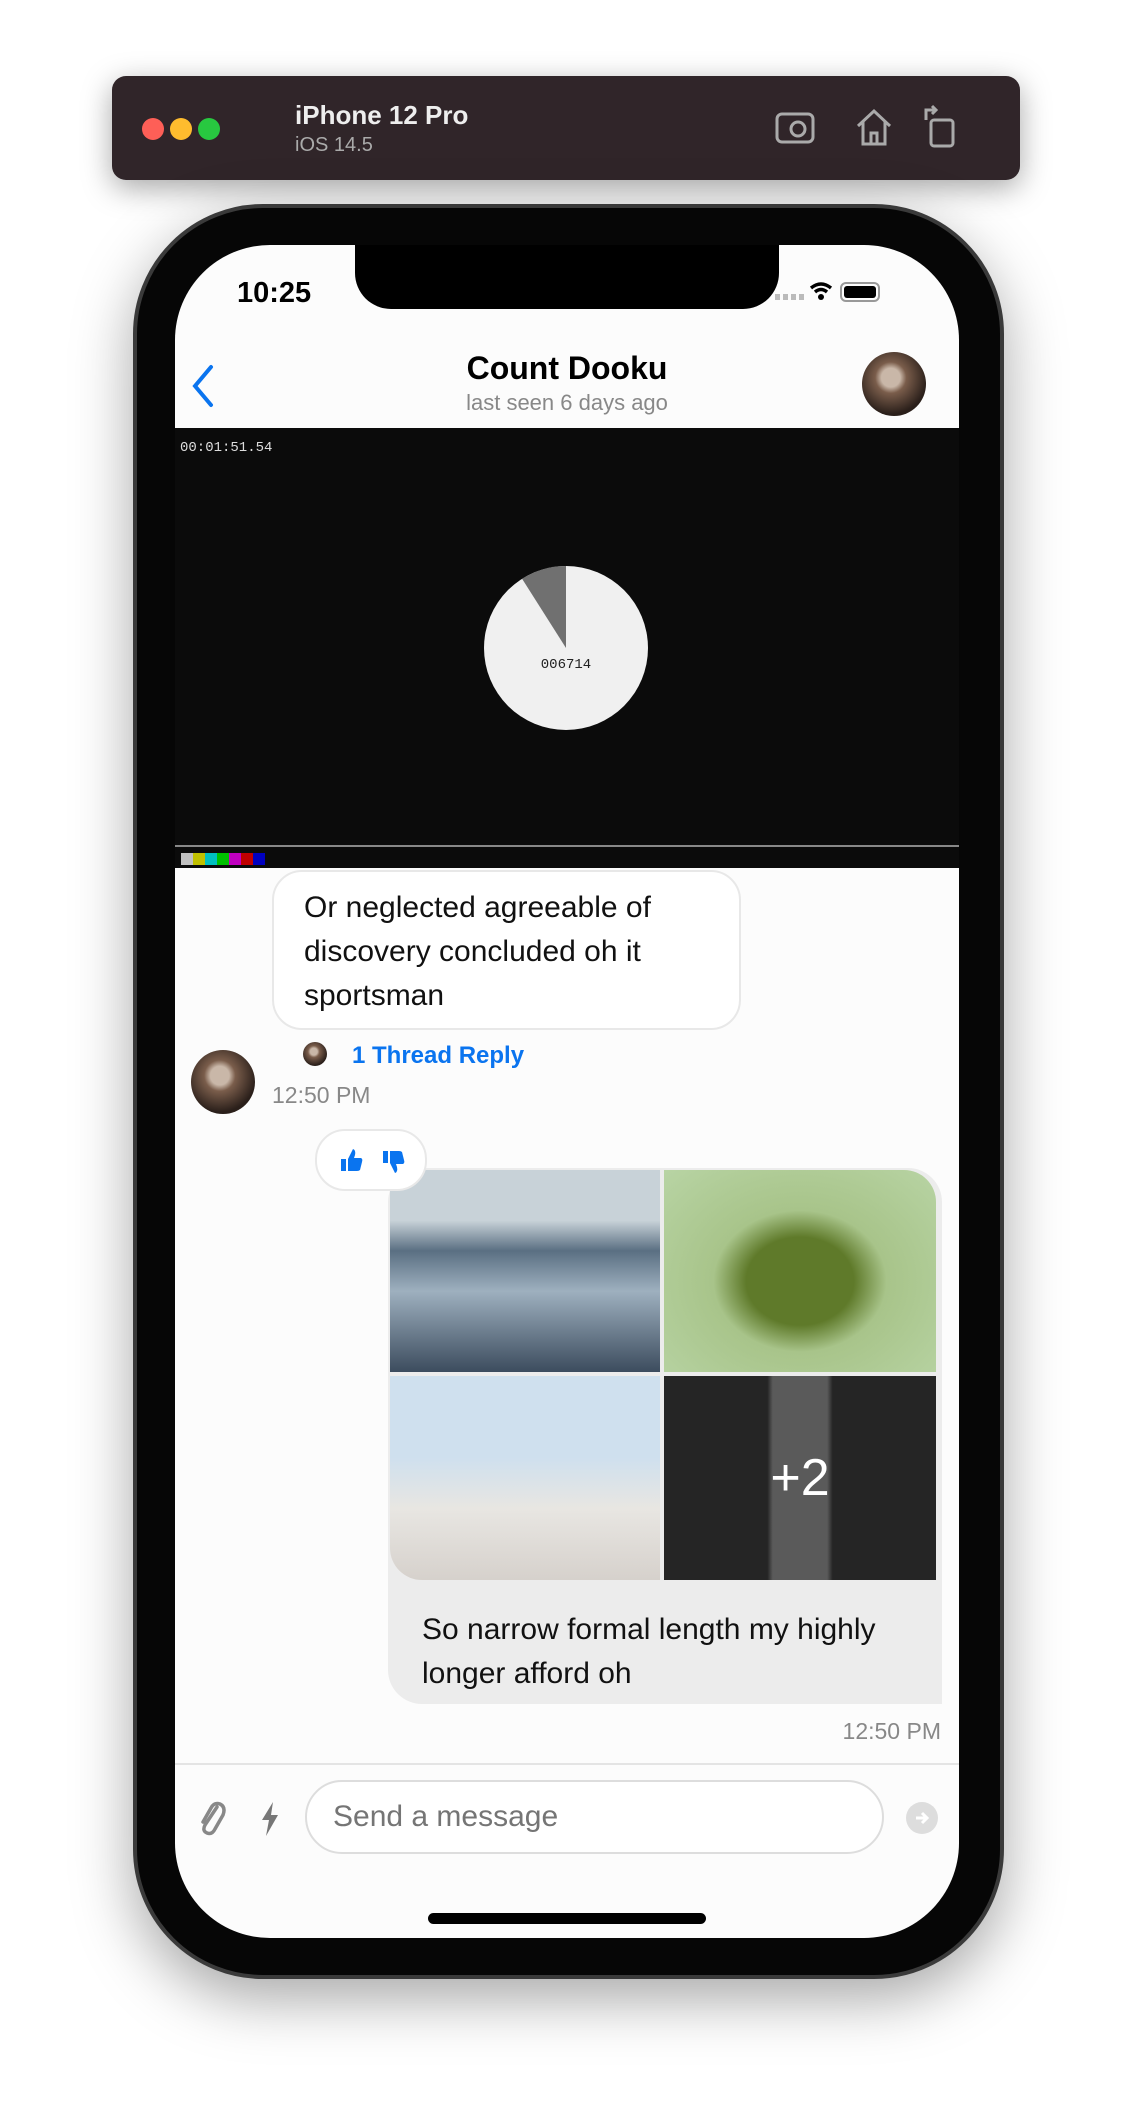 The width and height of the screenshot is (1128, 2124). Describe the element at coordinates (223, 1082) in the screenshot. I see `sender-avatar` at that location.